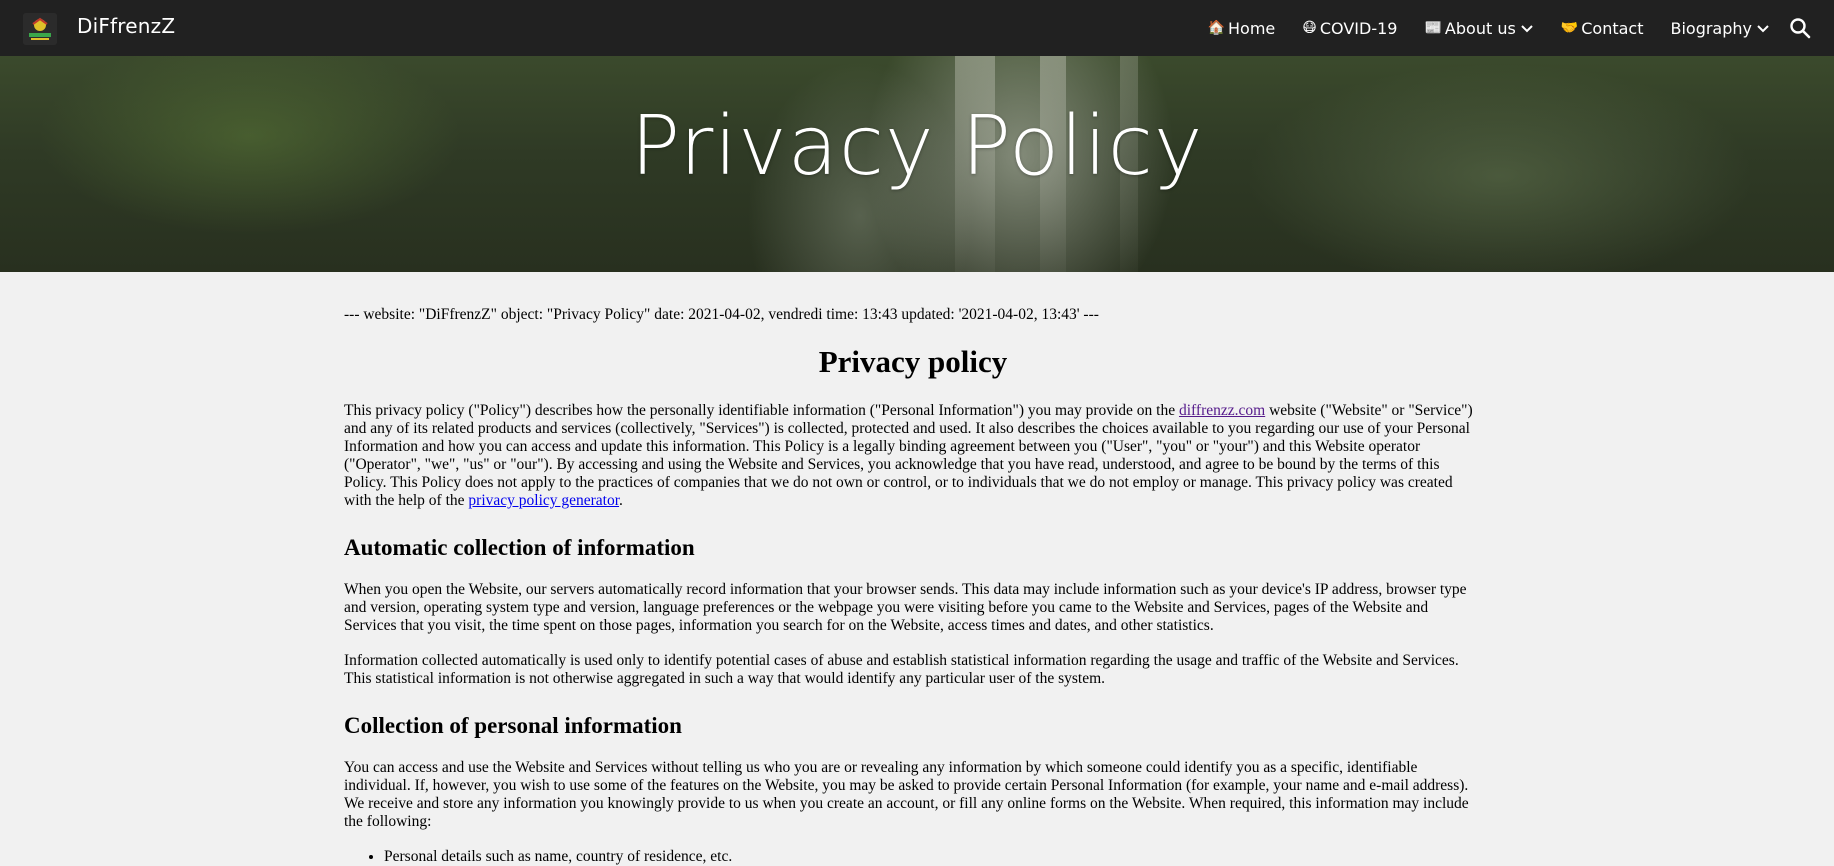 The height and width of the screenshot is (866, 1834). What do you see at coordinates (1612, 28) in the screenshot?
I see `nav-item-label: Contact` at bounding box center [1612, 28].